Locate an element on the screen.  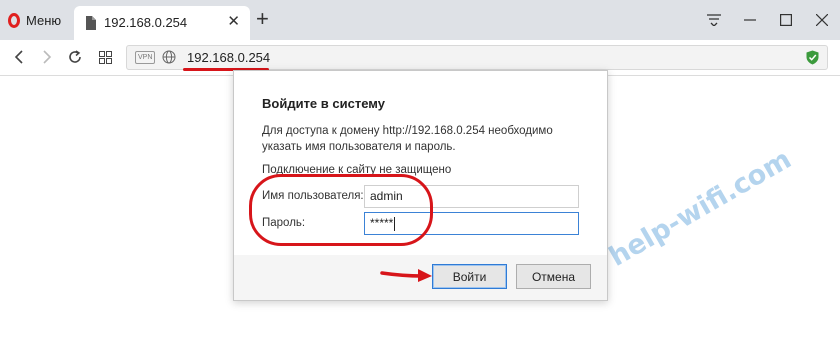
speed-dial-icon is located at coordinates (105, 57).